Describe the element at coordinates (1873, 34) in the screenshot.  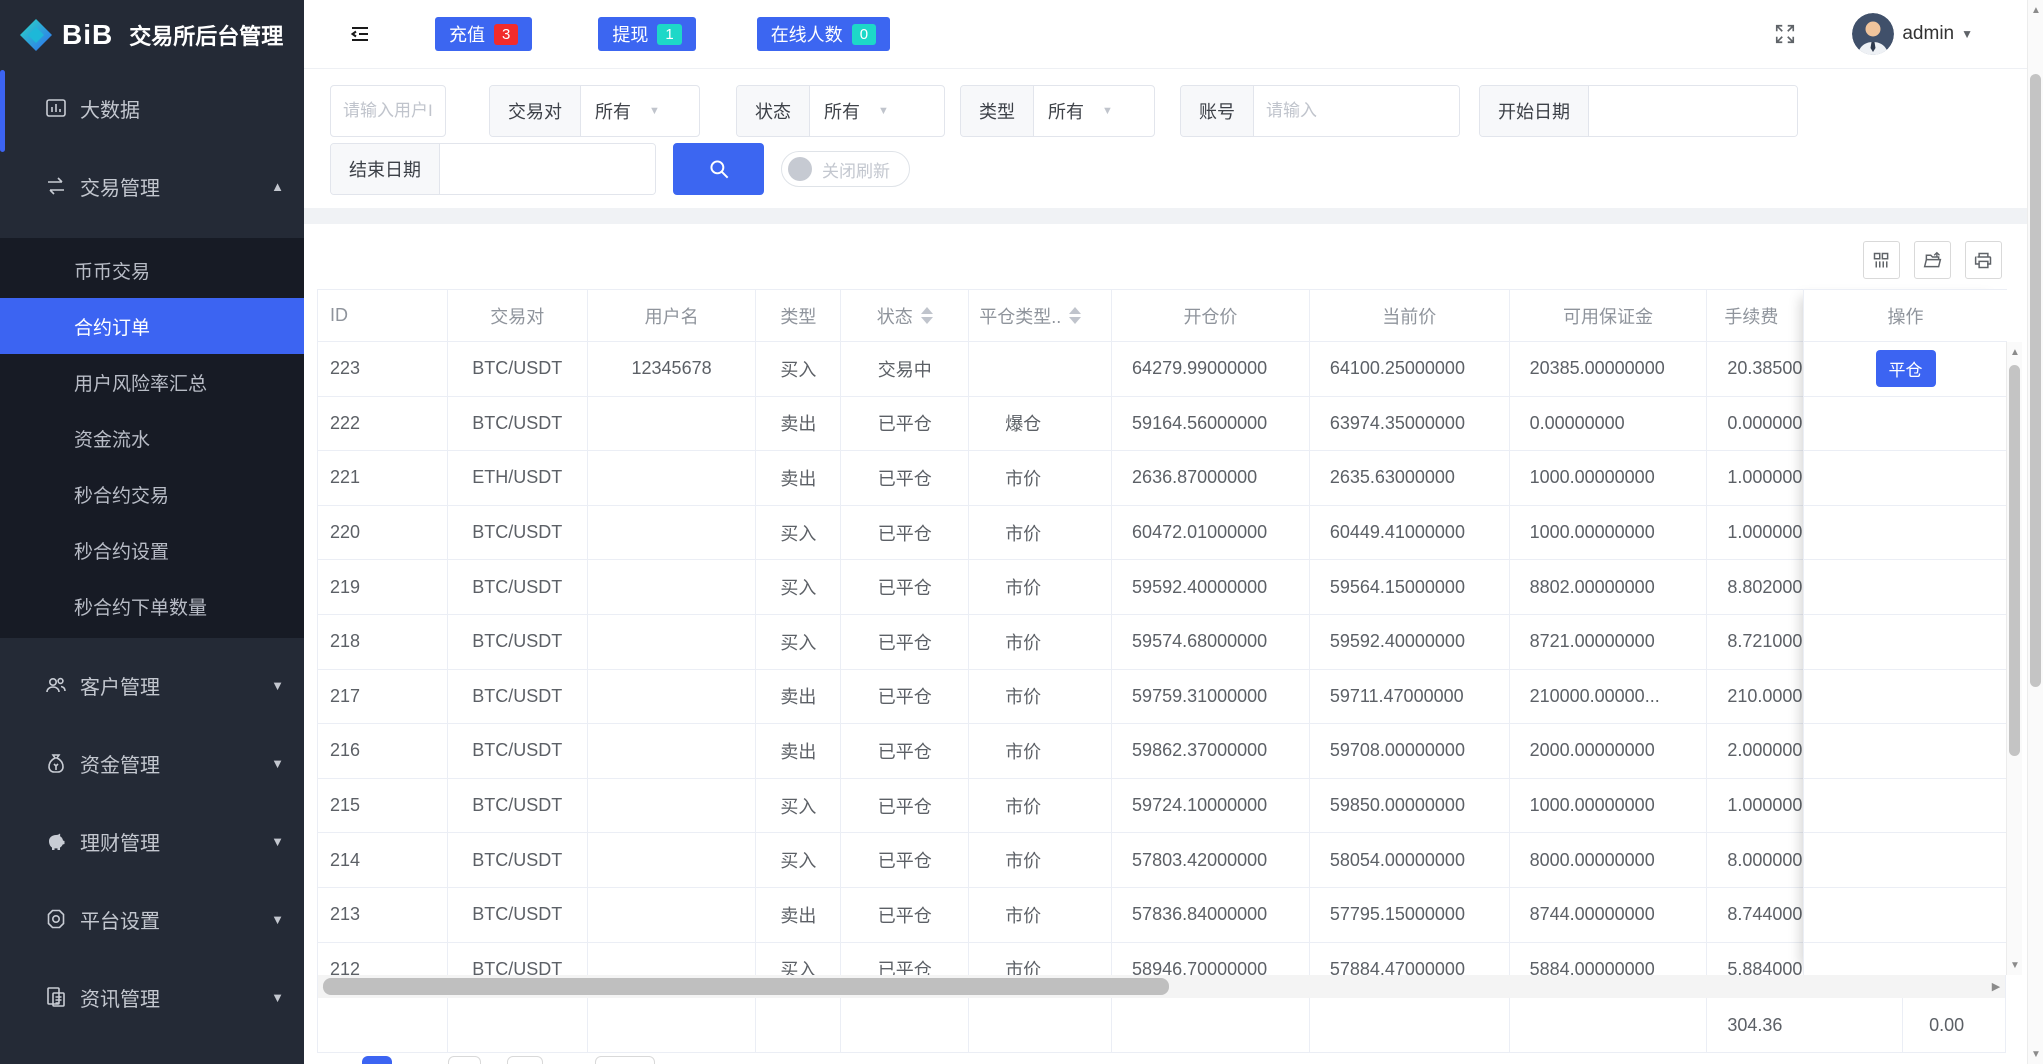
I see `avatar` at that location.